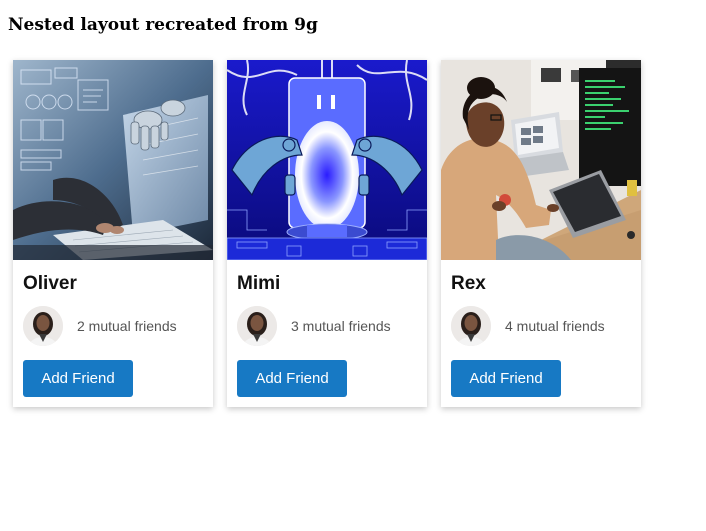  Describe the element at coordinates (555, 326) in the screenshot. I see `mutual-friends-count: 4 mutual friends` at that location.